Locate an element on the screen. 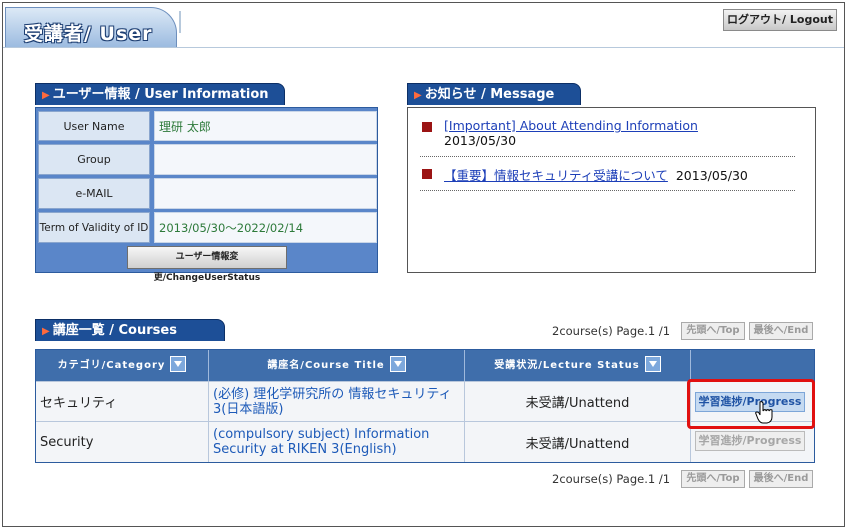 The image size is (849, 531). category-cell: Security is located at coordinates (122, 441).